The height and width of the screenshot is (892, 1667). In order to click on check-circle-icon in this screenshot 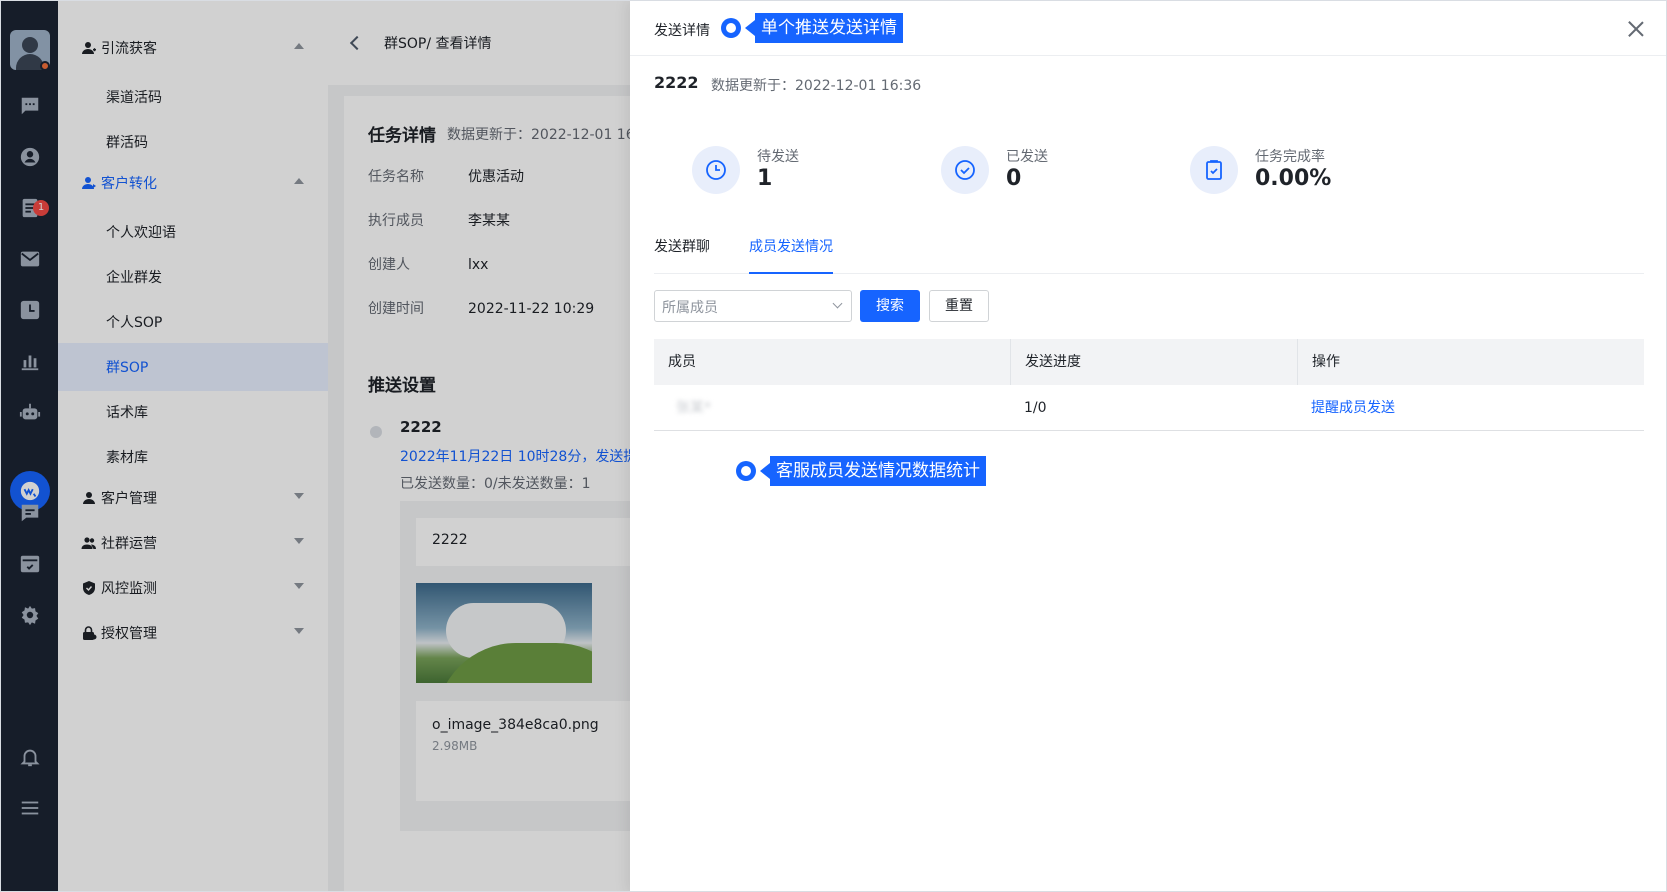, I will do `click(965, 170)`.